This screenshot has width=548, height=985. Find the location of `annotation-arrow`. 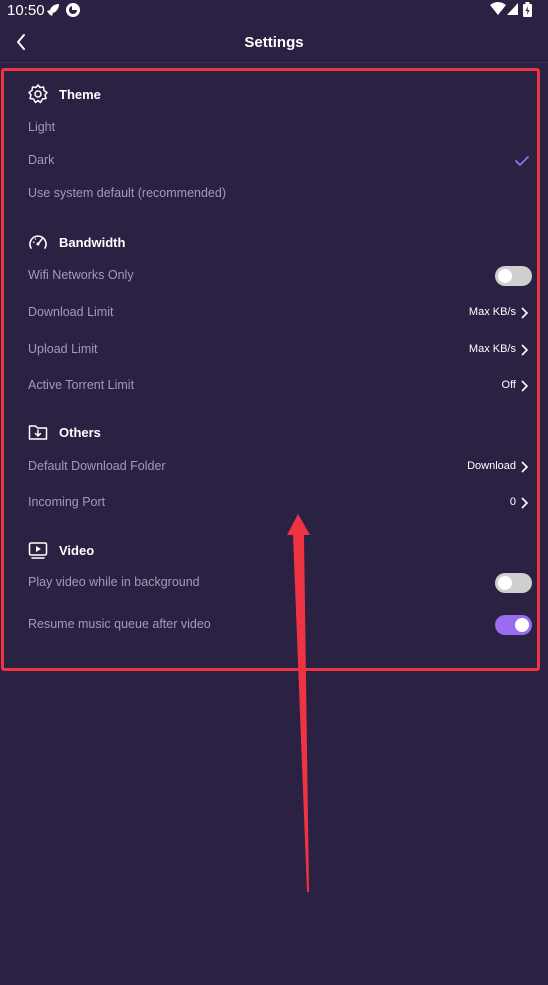

annotation-arrow is located at coordinates (298, 703).